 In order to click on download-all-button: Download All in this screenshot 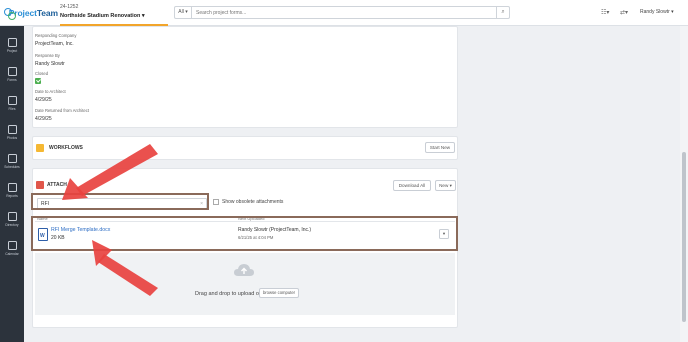, I will do `click(412, 185)`.